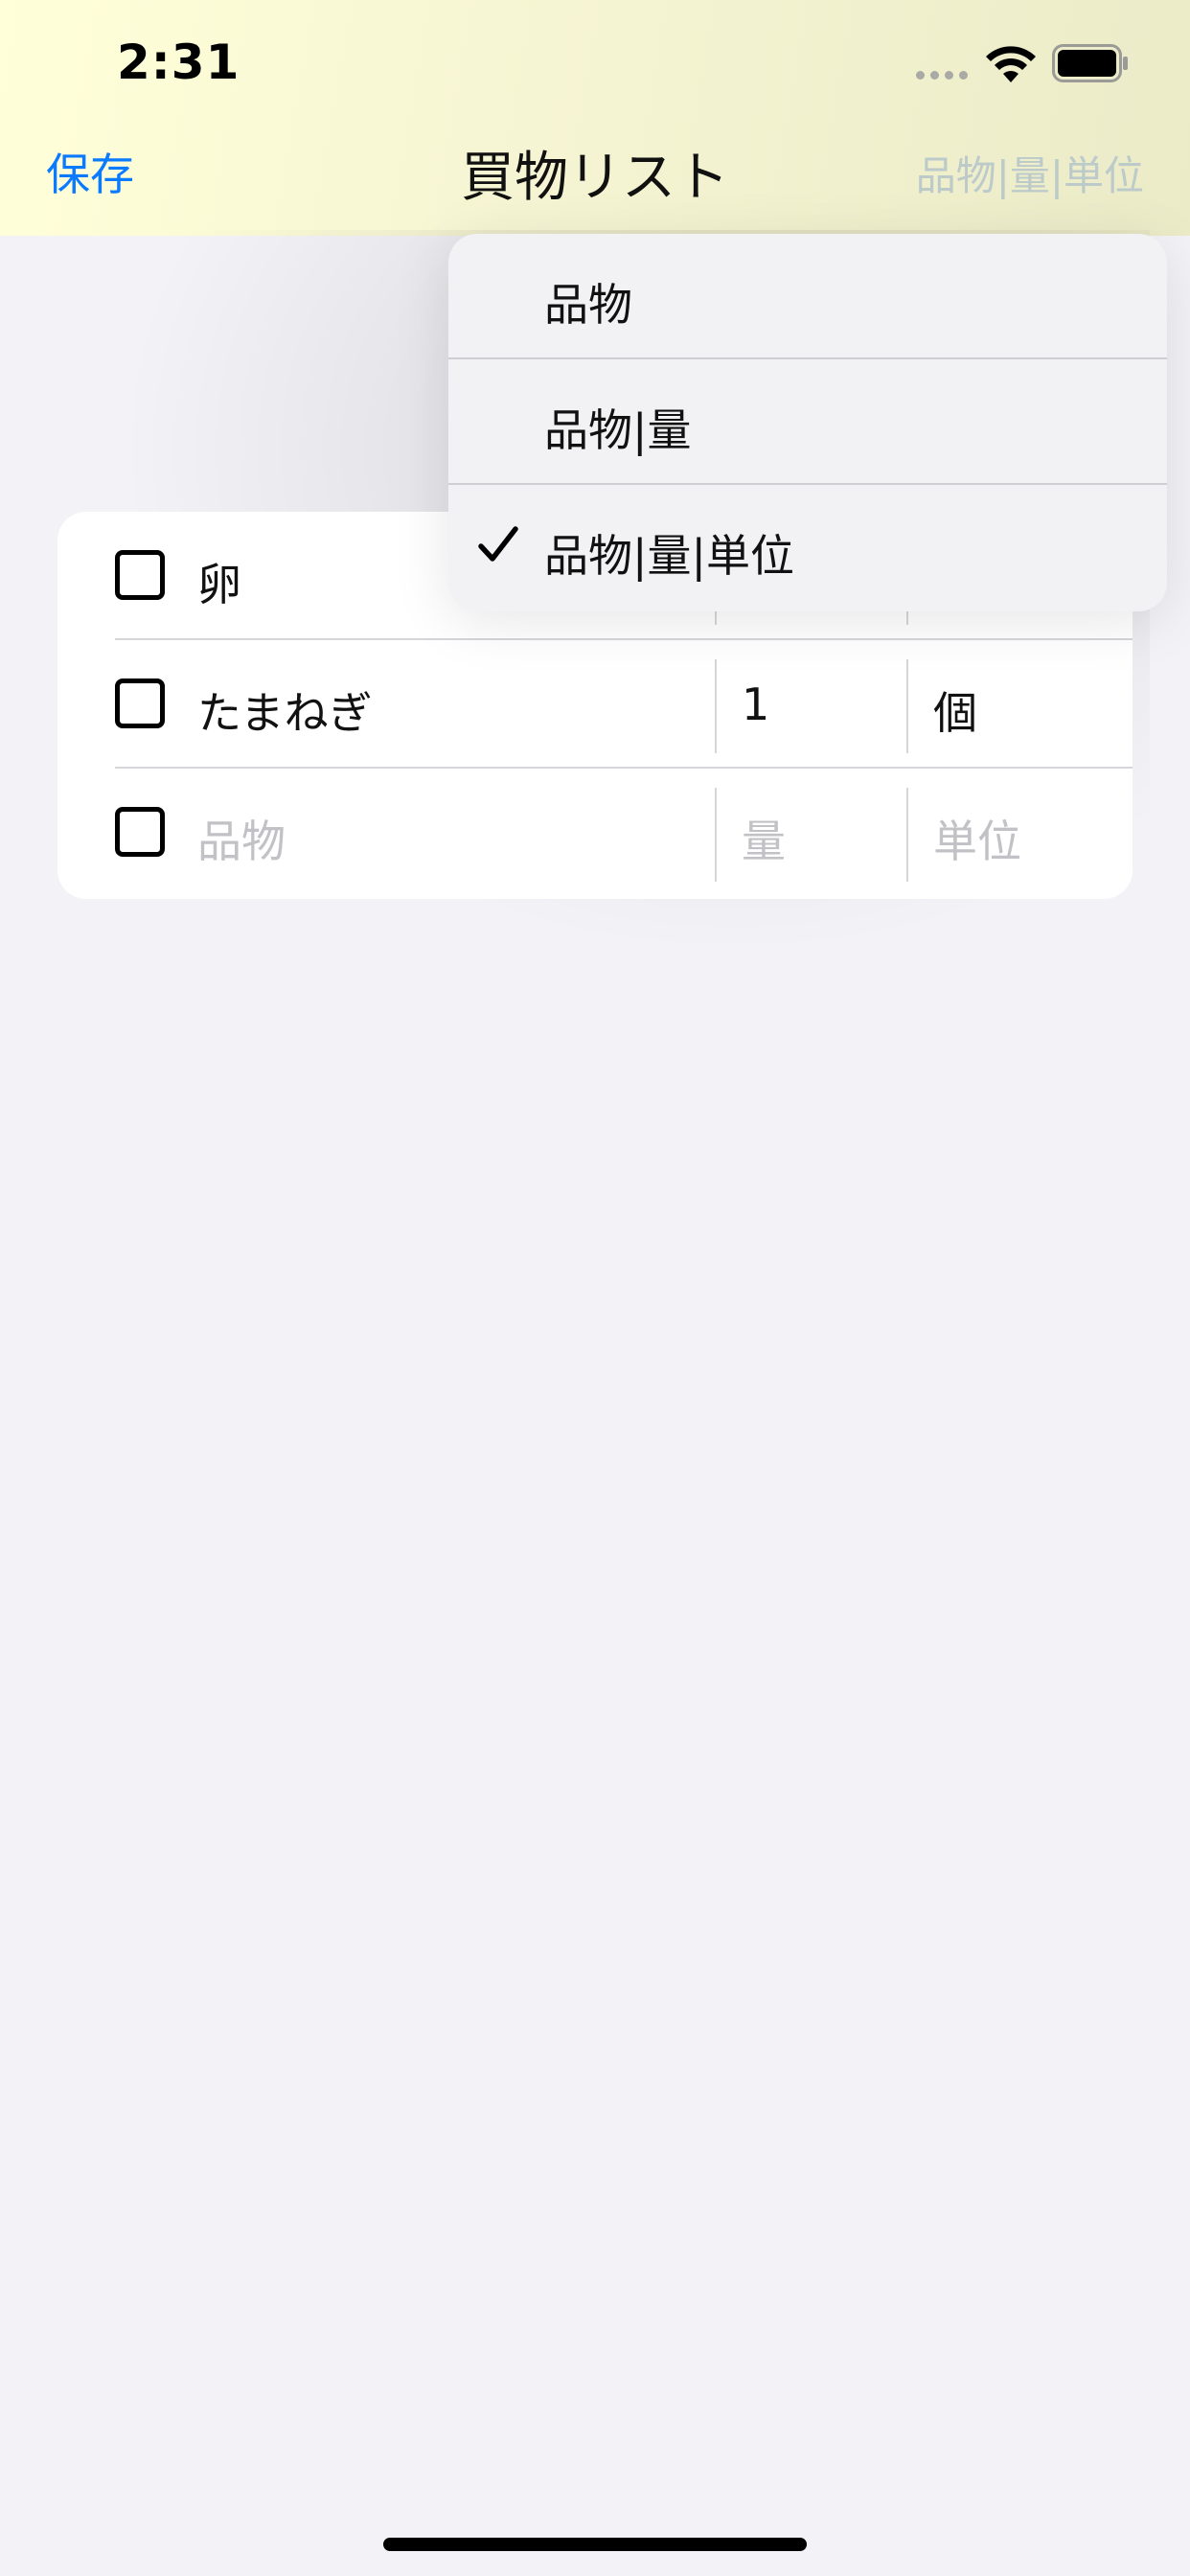 Image resolution: width=1190 pixels, height=2576 pixels. What do you see at coordinates (764, 838) in the screenshot?
I see `new-item-quantity-input: 量` at bounding box center [764, 838].